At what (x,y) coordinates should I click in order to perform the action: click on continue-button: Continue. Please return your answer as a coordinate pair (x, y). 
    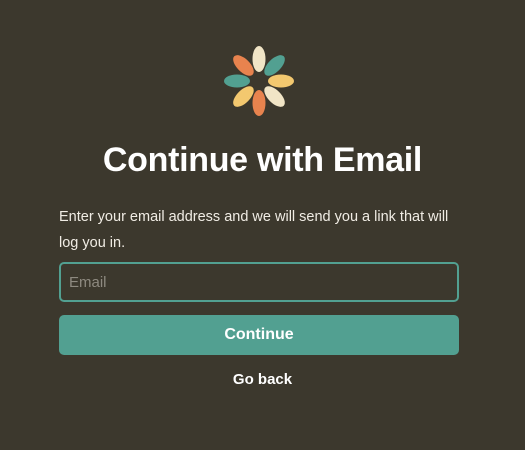
    Looking at the image, I should click on (259, 335).